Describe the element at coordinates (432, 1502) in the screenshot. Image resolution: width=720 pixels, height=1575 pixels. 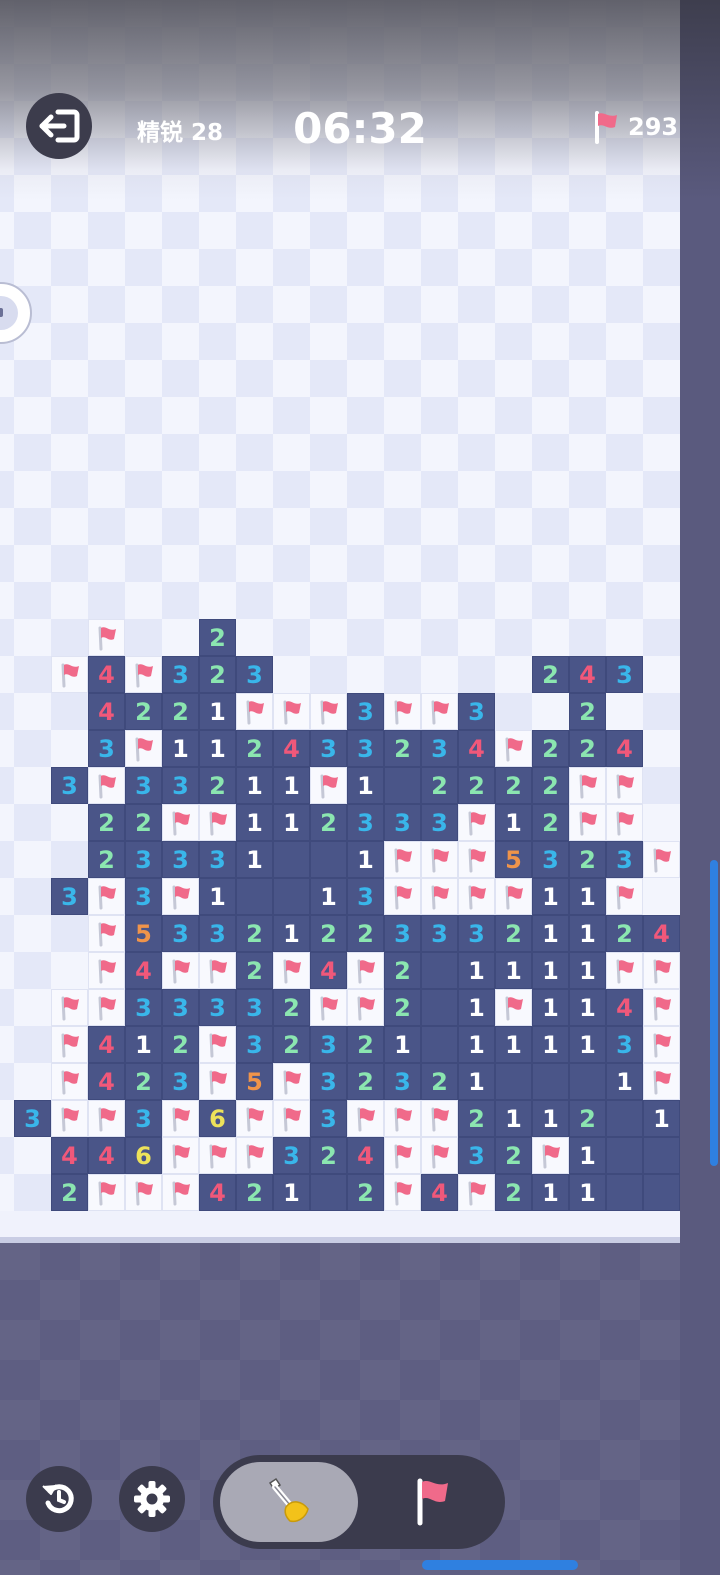
I see `flag-mode-button` at that location.